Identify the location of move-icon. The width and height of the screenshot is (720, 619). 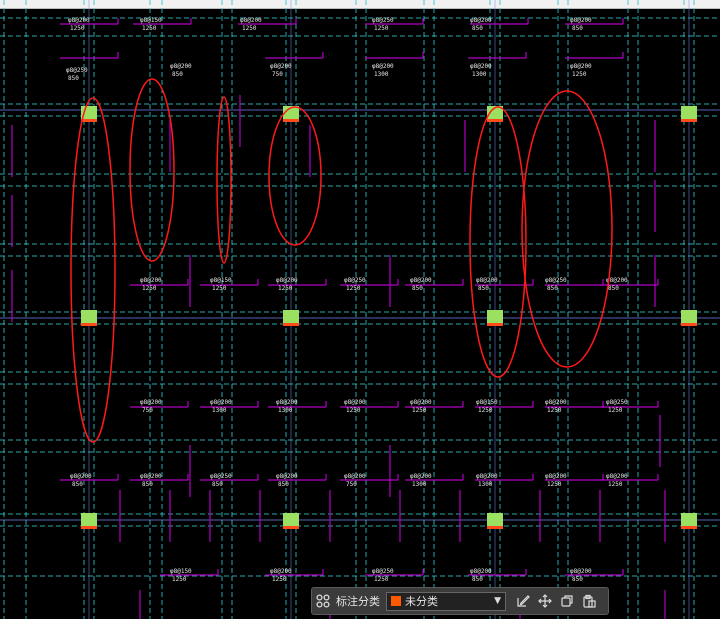
(545, 601).